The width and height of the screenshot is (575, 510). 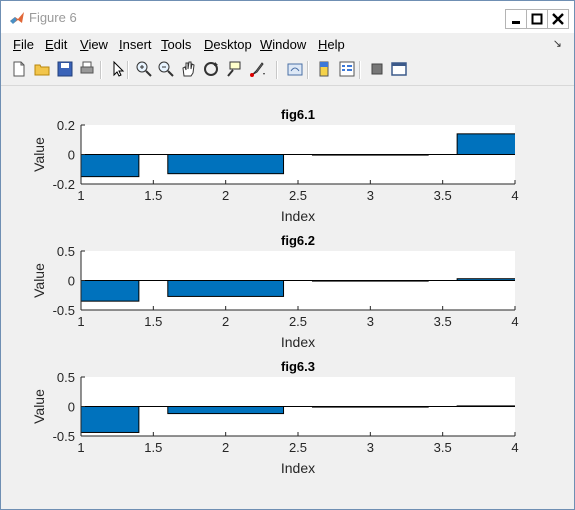 I want to click on rotate-3d-button, so click(x=211, y=69).